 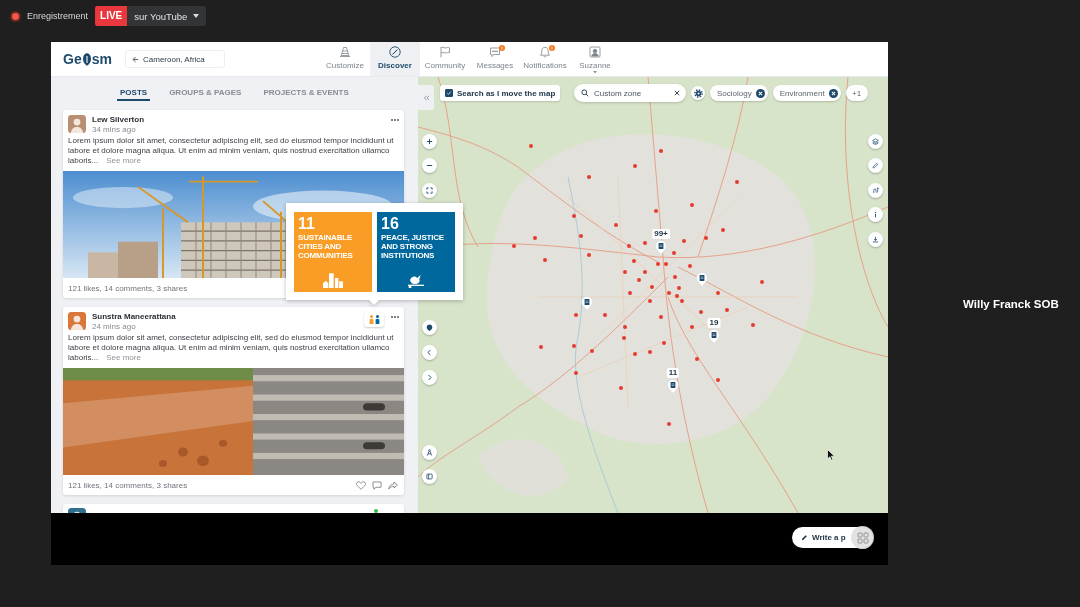 What do you see at coordinates (333, 280) in the screenshot?
I see `city-icon` at bounding box center [333, 280].